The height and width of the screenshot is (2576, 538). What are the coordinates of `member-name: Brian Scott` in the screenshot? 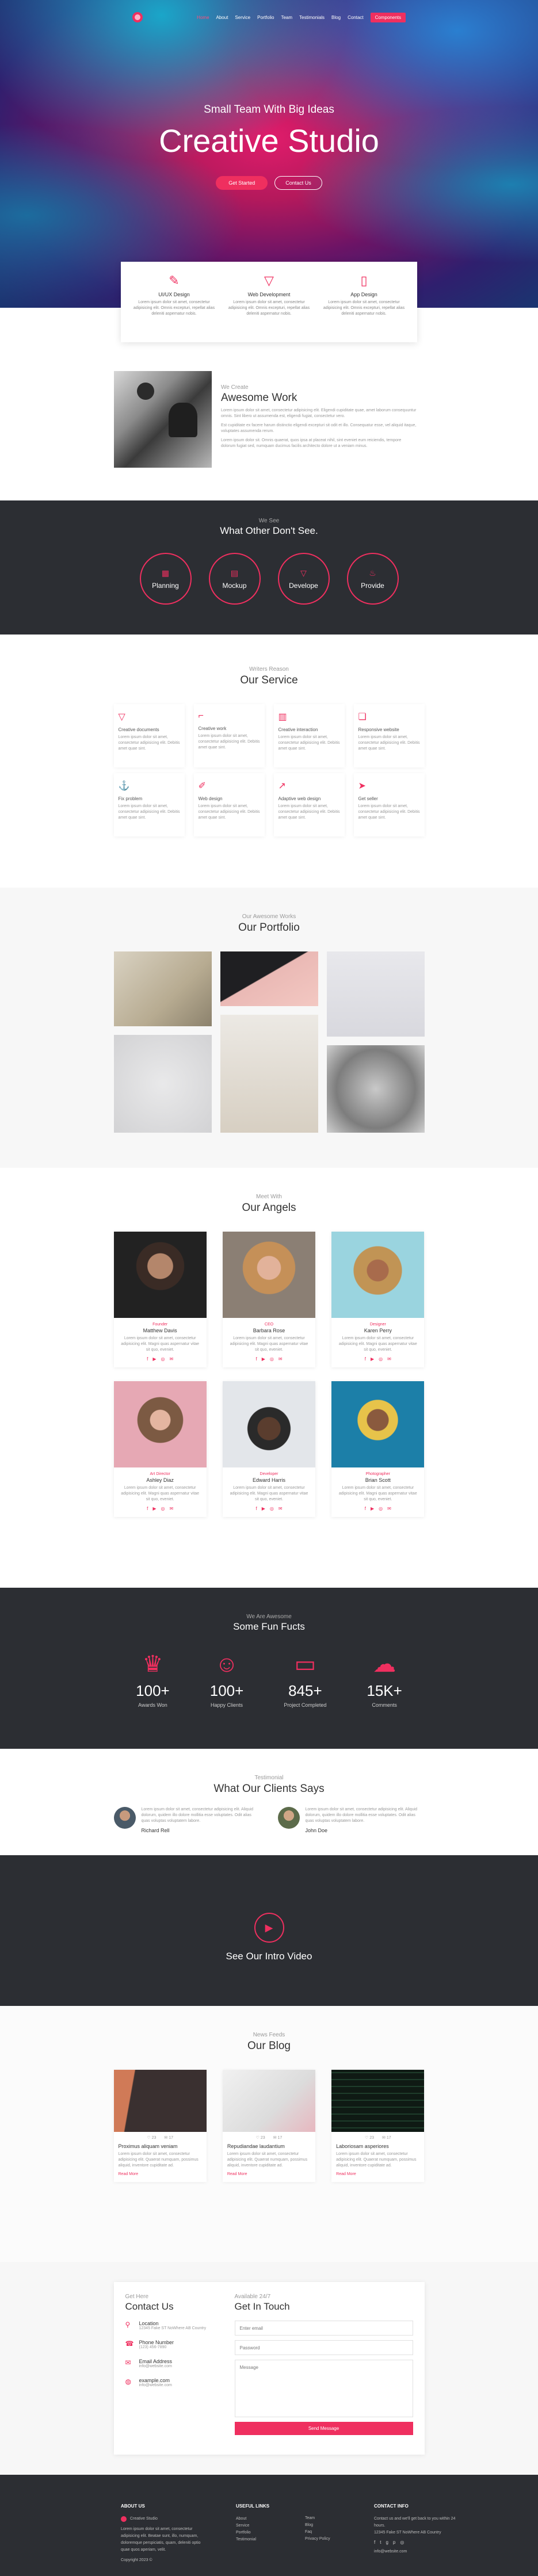 It's located at (378, 1480).